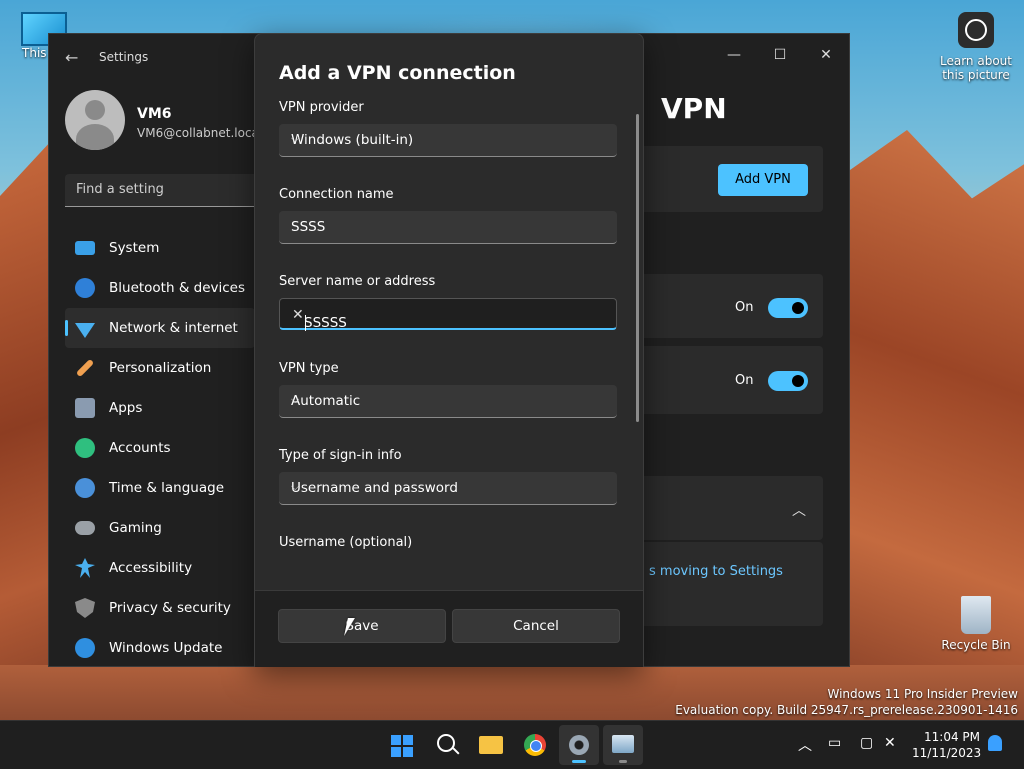  I want to click on camera-info-icon, so click(976, 30).